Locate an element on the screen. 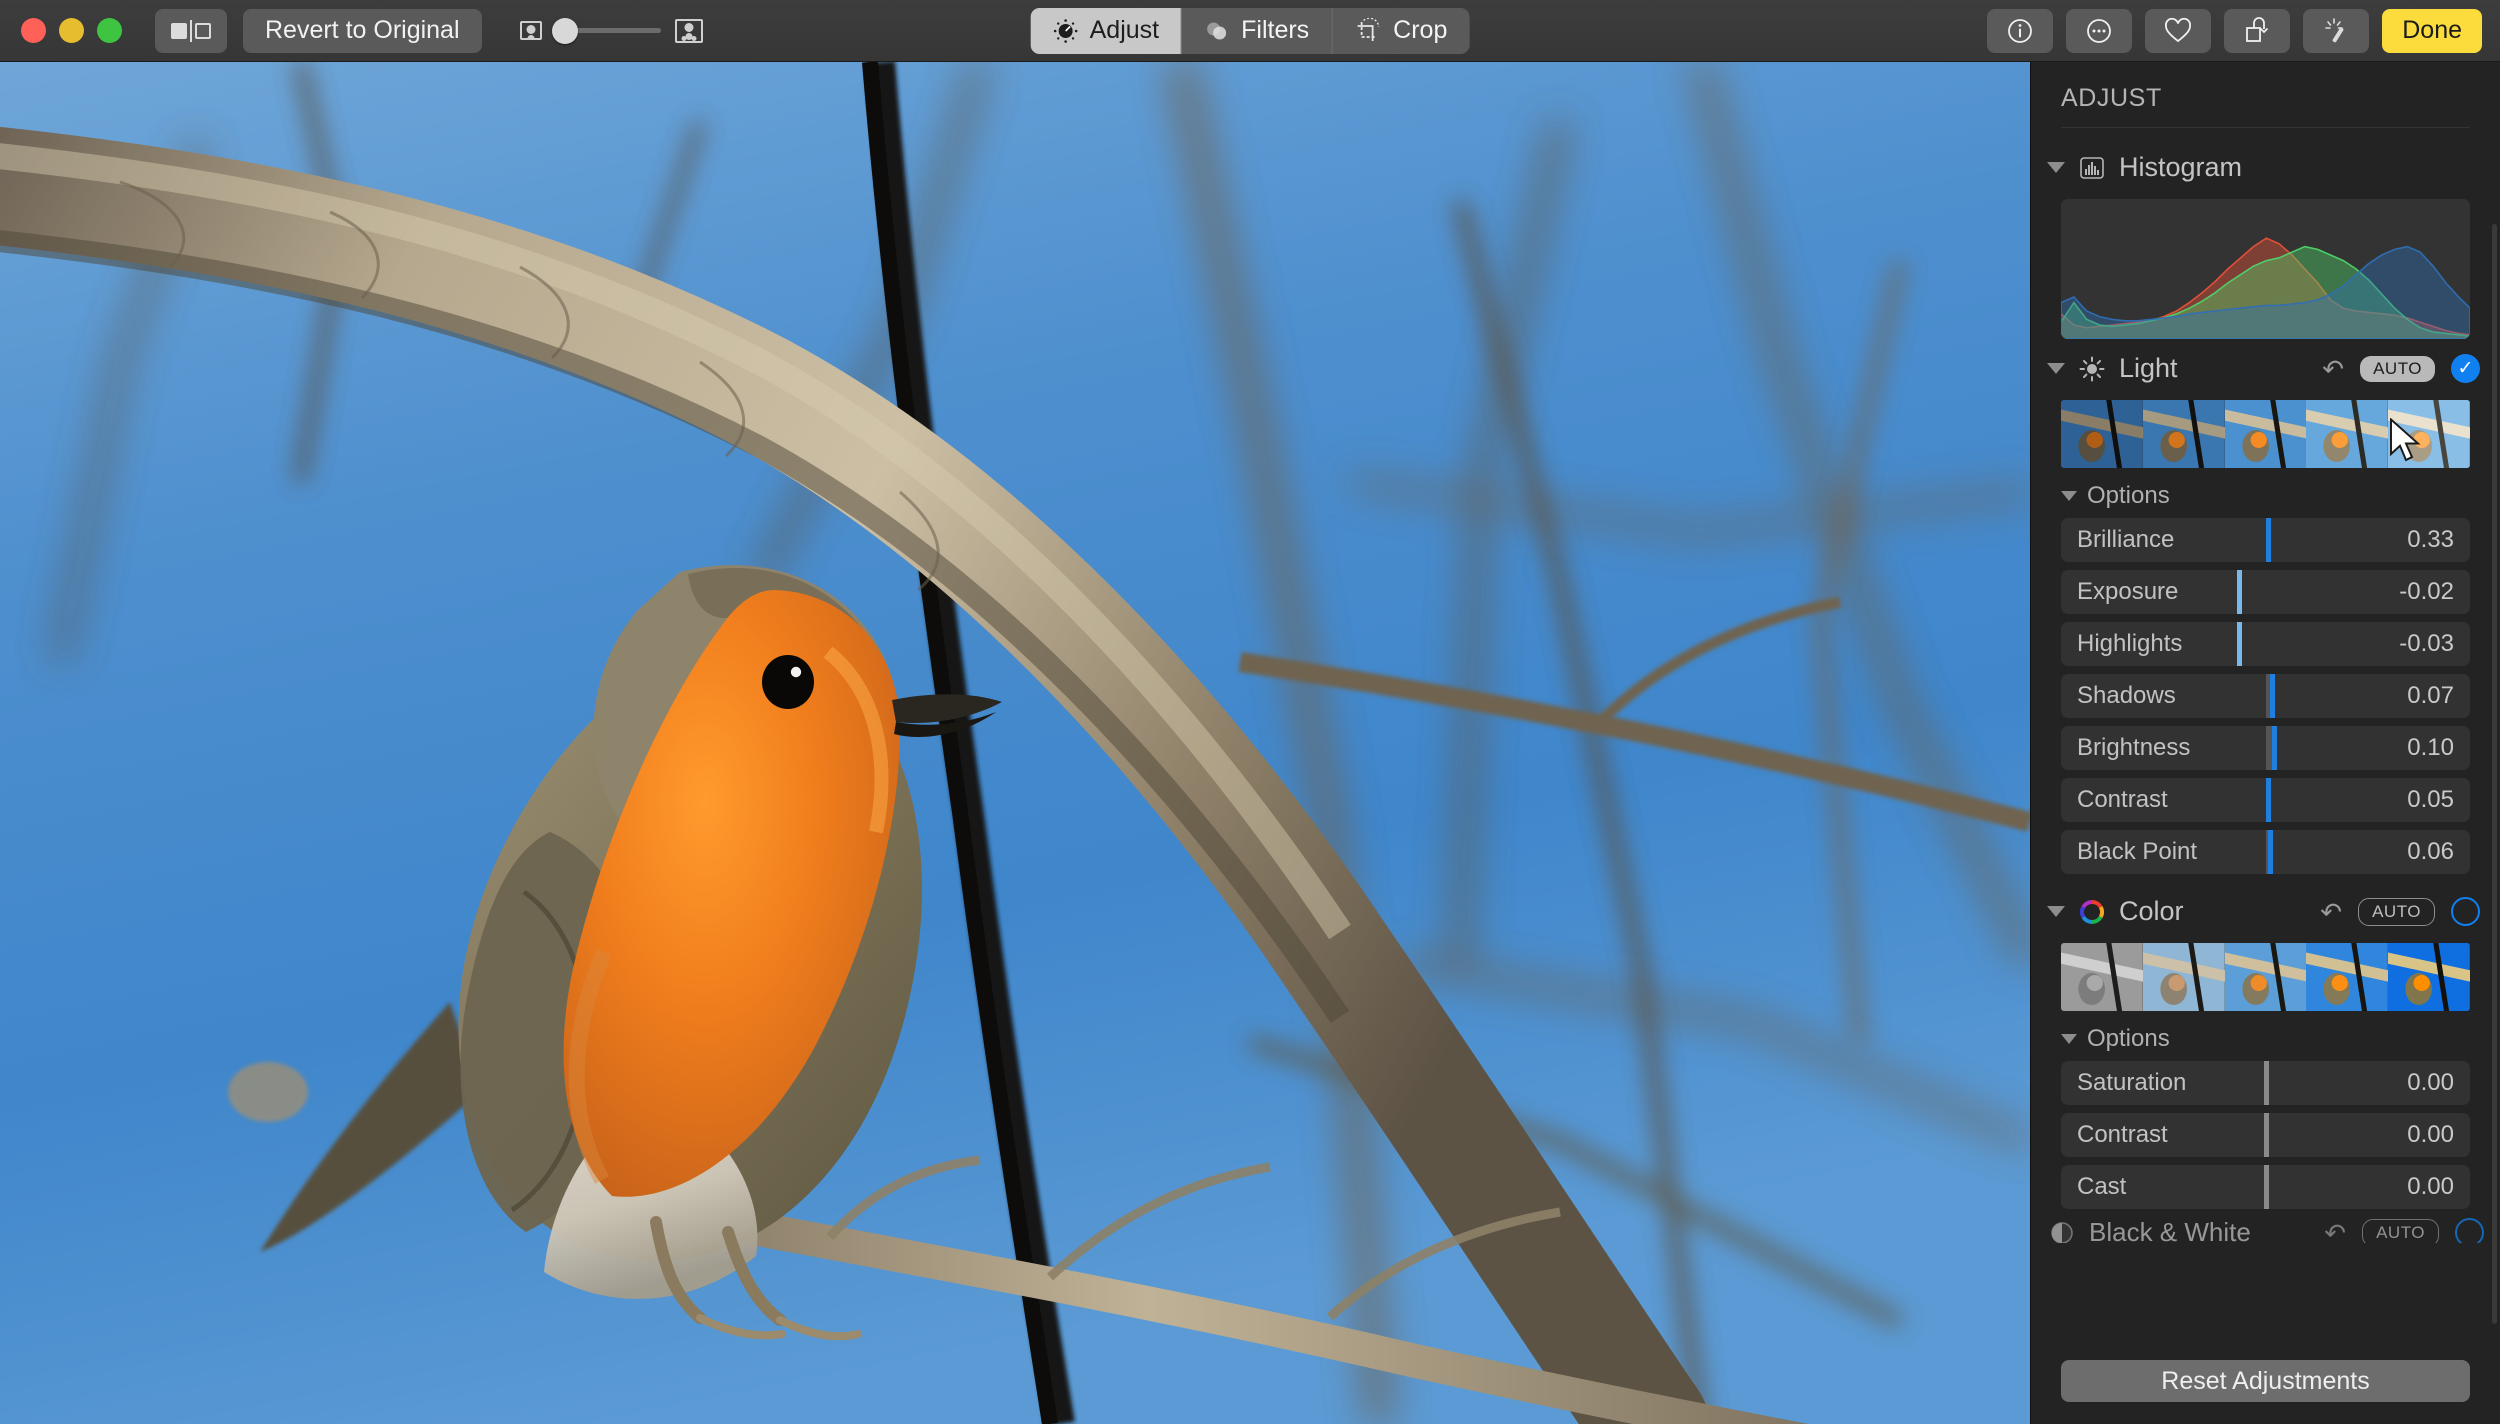  more-options-button is located at coordinates (2099, 30).